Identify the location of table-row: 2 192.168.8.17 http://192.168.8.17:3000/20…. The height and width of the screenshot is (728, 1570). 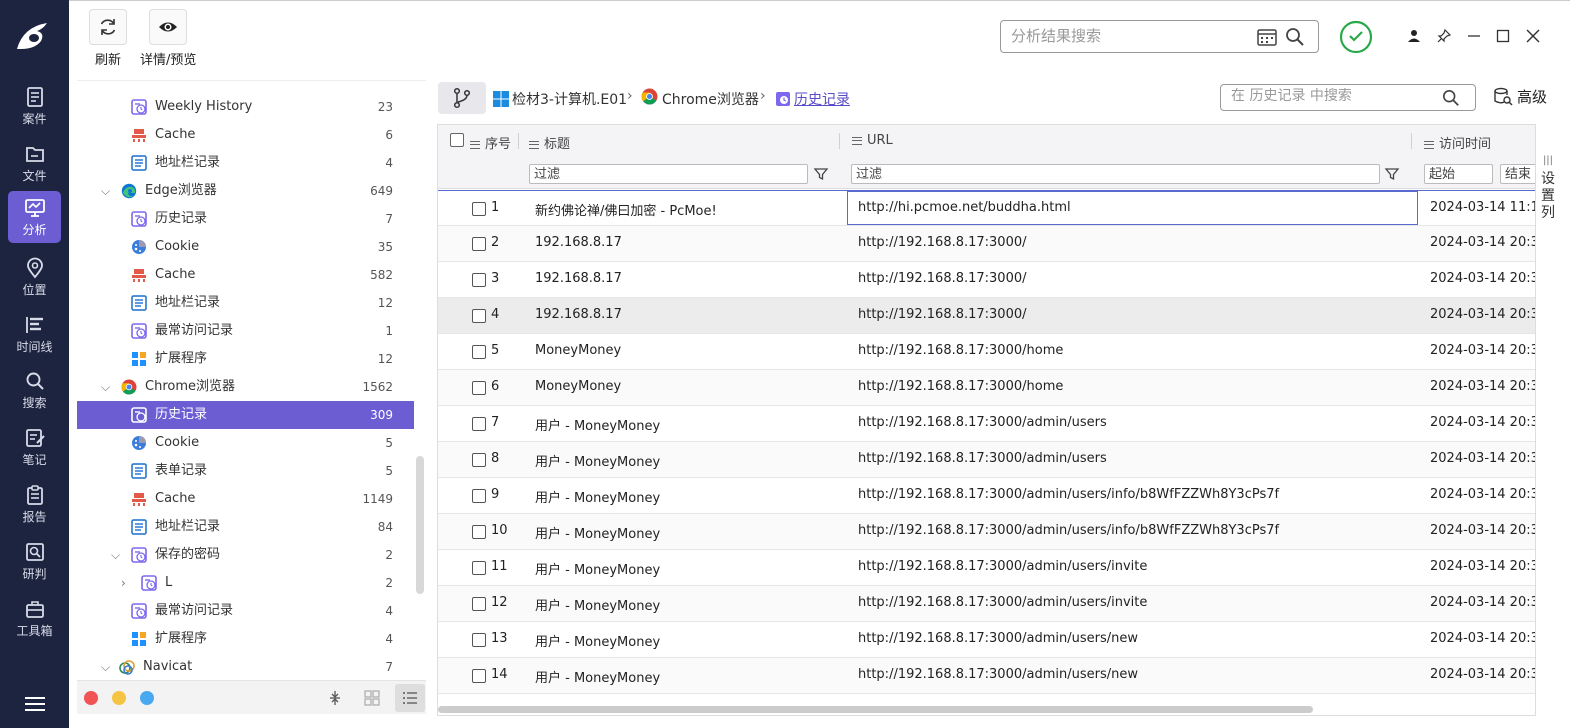
(986, 244).